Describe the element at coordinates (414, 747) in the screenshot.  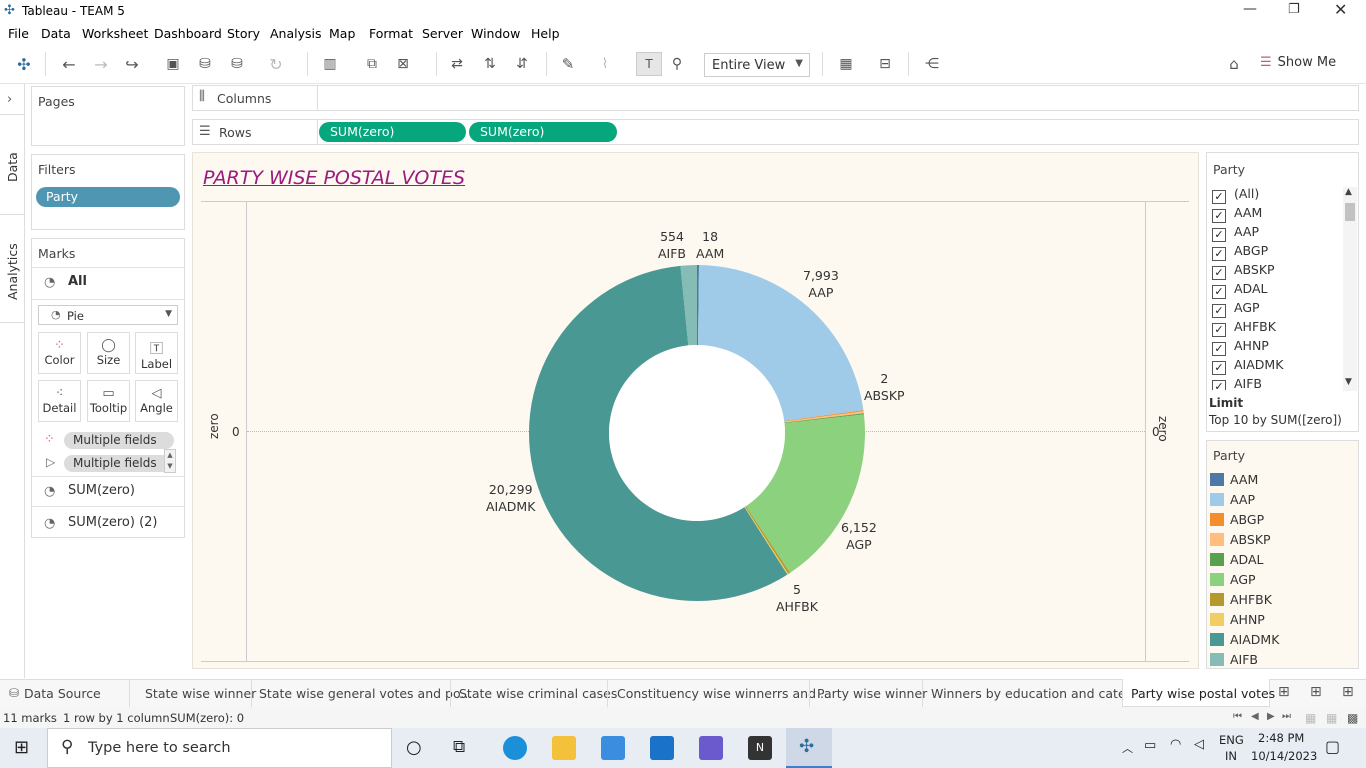
I see `cortana-icon: ○` at that location.